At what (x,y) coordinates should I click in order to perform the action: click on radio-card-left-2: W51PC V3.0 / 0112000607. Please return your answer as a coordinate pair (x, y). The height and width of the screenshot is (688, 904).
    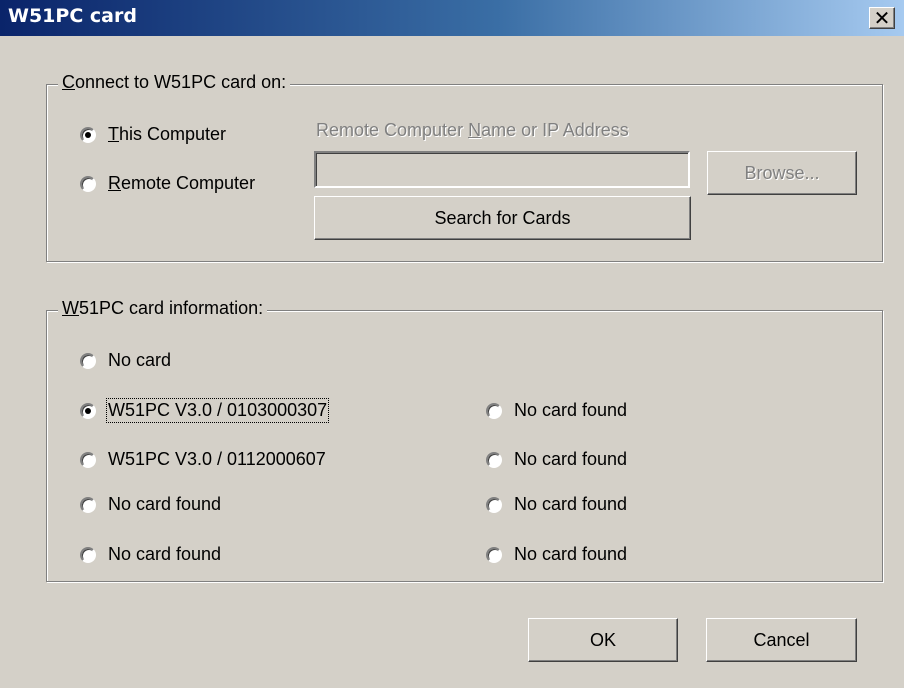
    Looking at the image, I should click on (203, 459).